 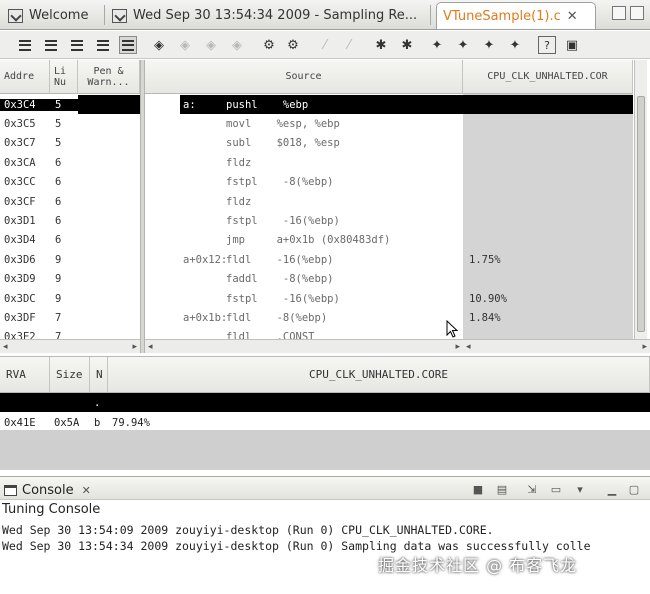 I want to click on col-header-n: N, so click(x=99, y=375).